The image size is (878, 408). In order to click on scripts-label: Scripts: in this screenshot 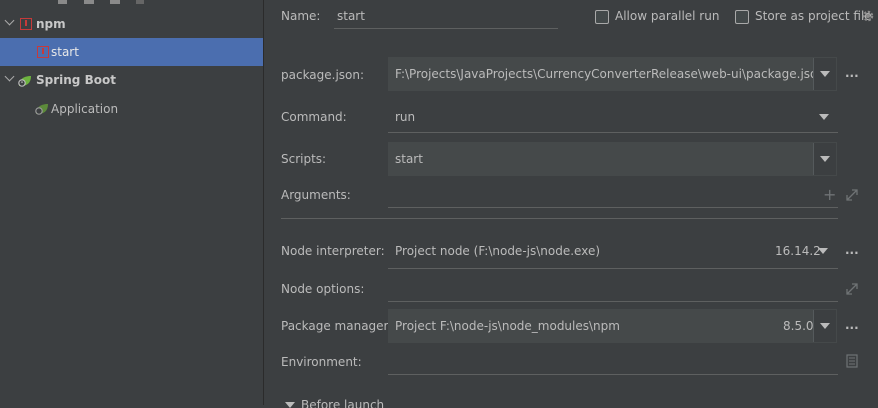, I will do `click(304, 159)`.